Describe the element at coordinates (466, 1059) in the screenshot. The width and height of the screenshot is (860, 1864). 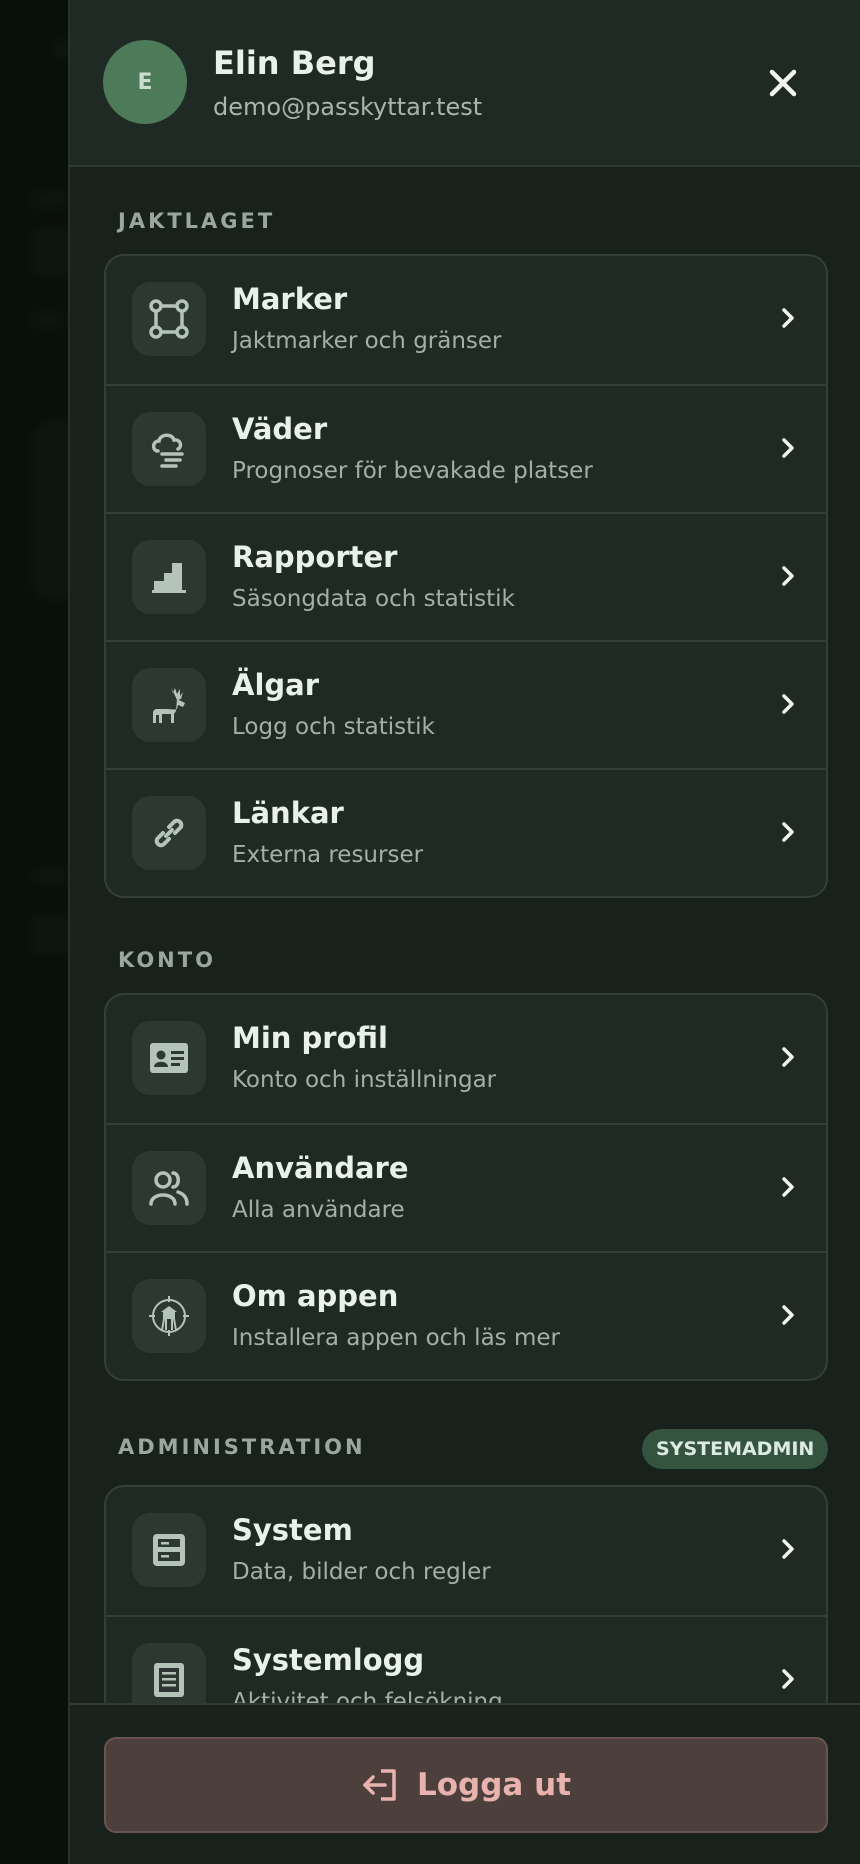
I see `menu-item-min-profil: Min profil Konto och inställningar` at that location.